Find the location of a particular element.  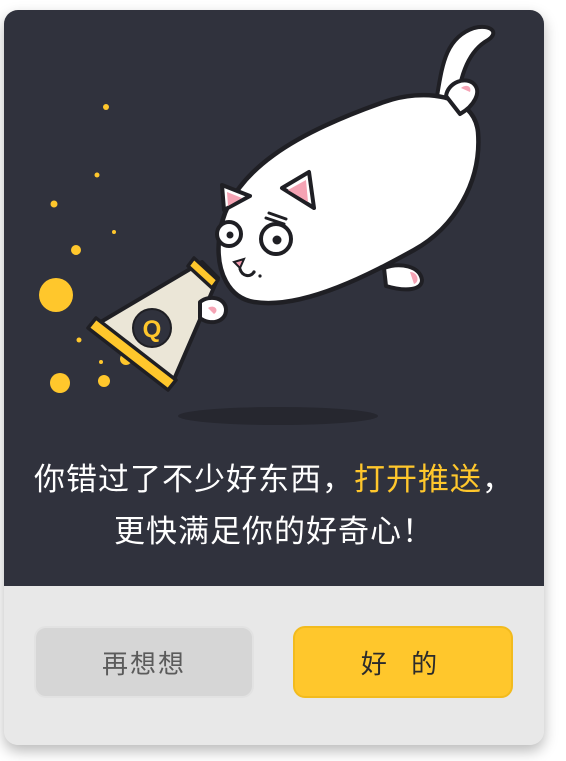

message-line-1: 你错过了不少好东西，打开推送， is located at coordinates (274, 480).